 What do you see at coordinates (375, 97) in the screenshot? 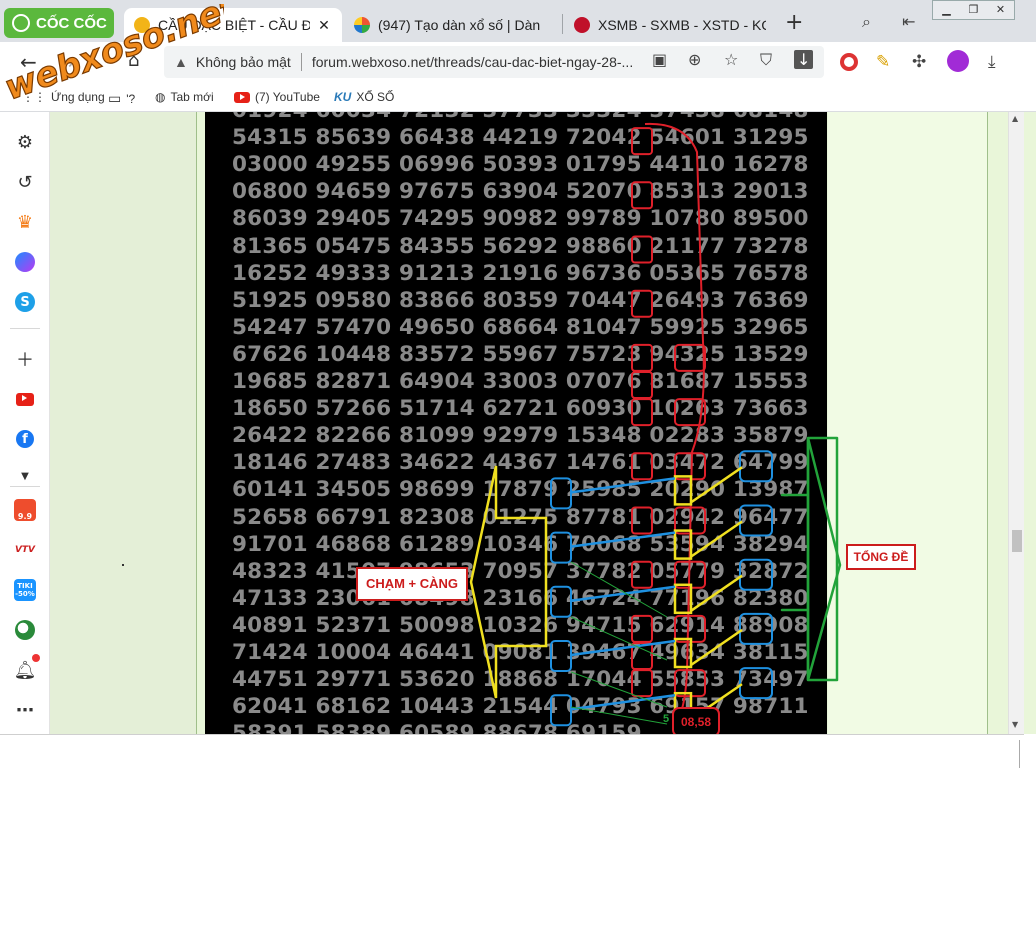
I see `bookmark-label: XỔ SỐ` at bounding box center [375, 97].